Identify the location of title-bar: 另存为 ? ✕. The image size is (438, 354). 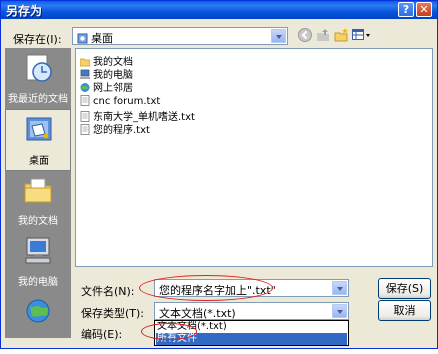
(219, 10).